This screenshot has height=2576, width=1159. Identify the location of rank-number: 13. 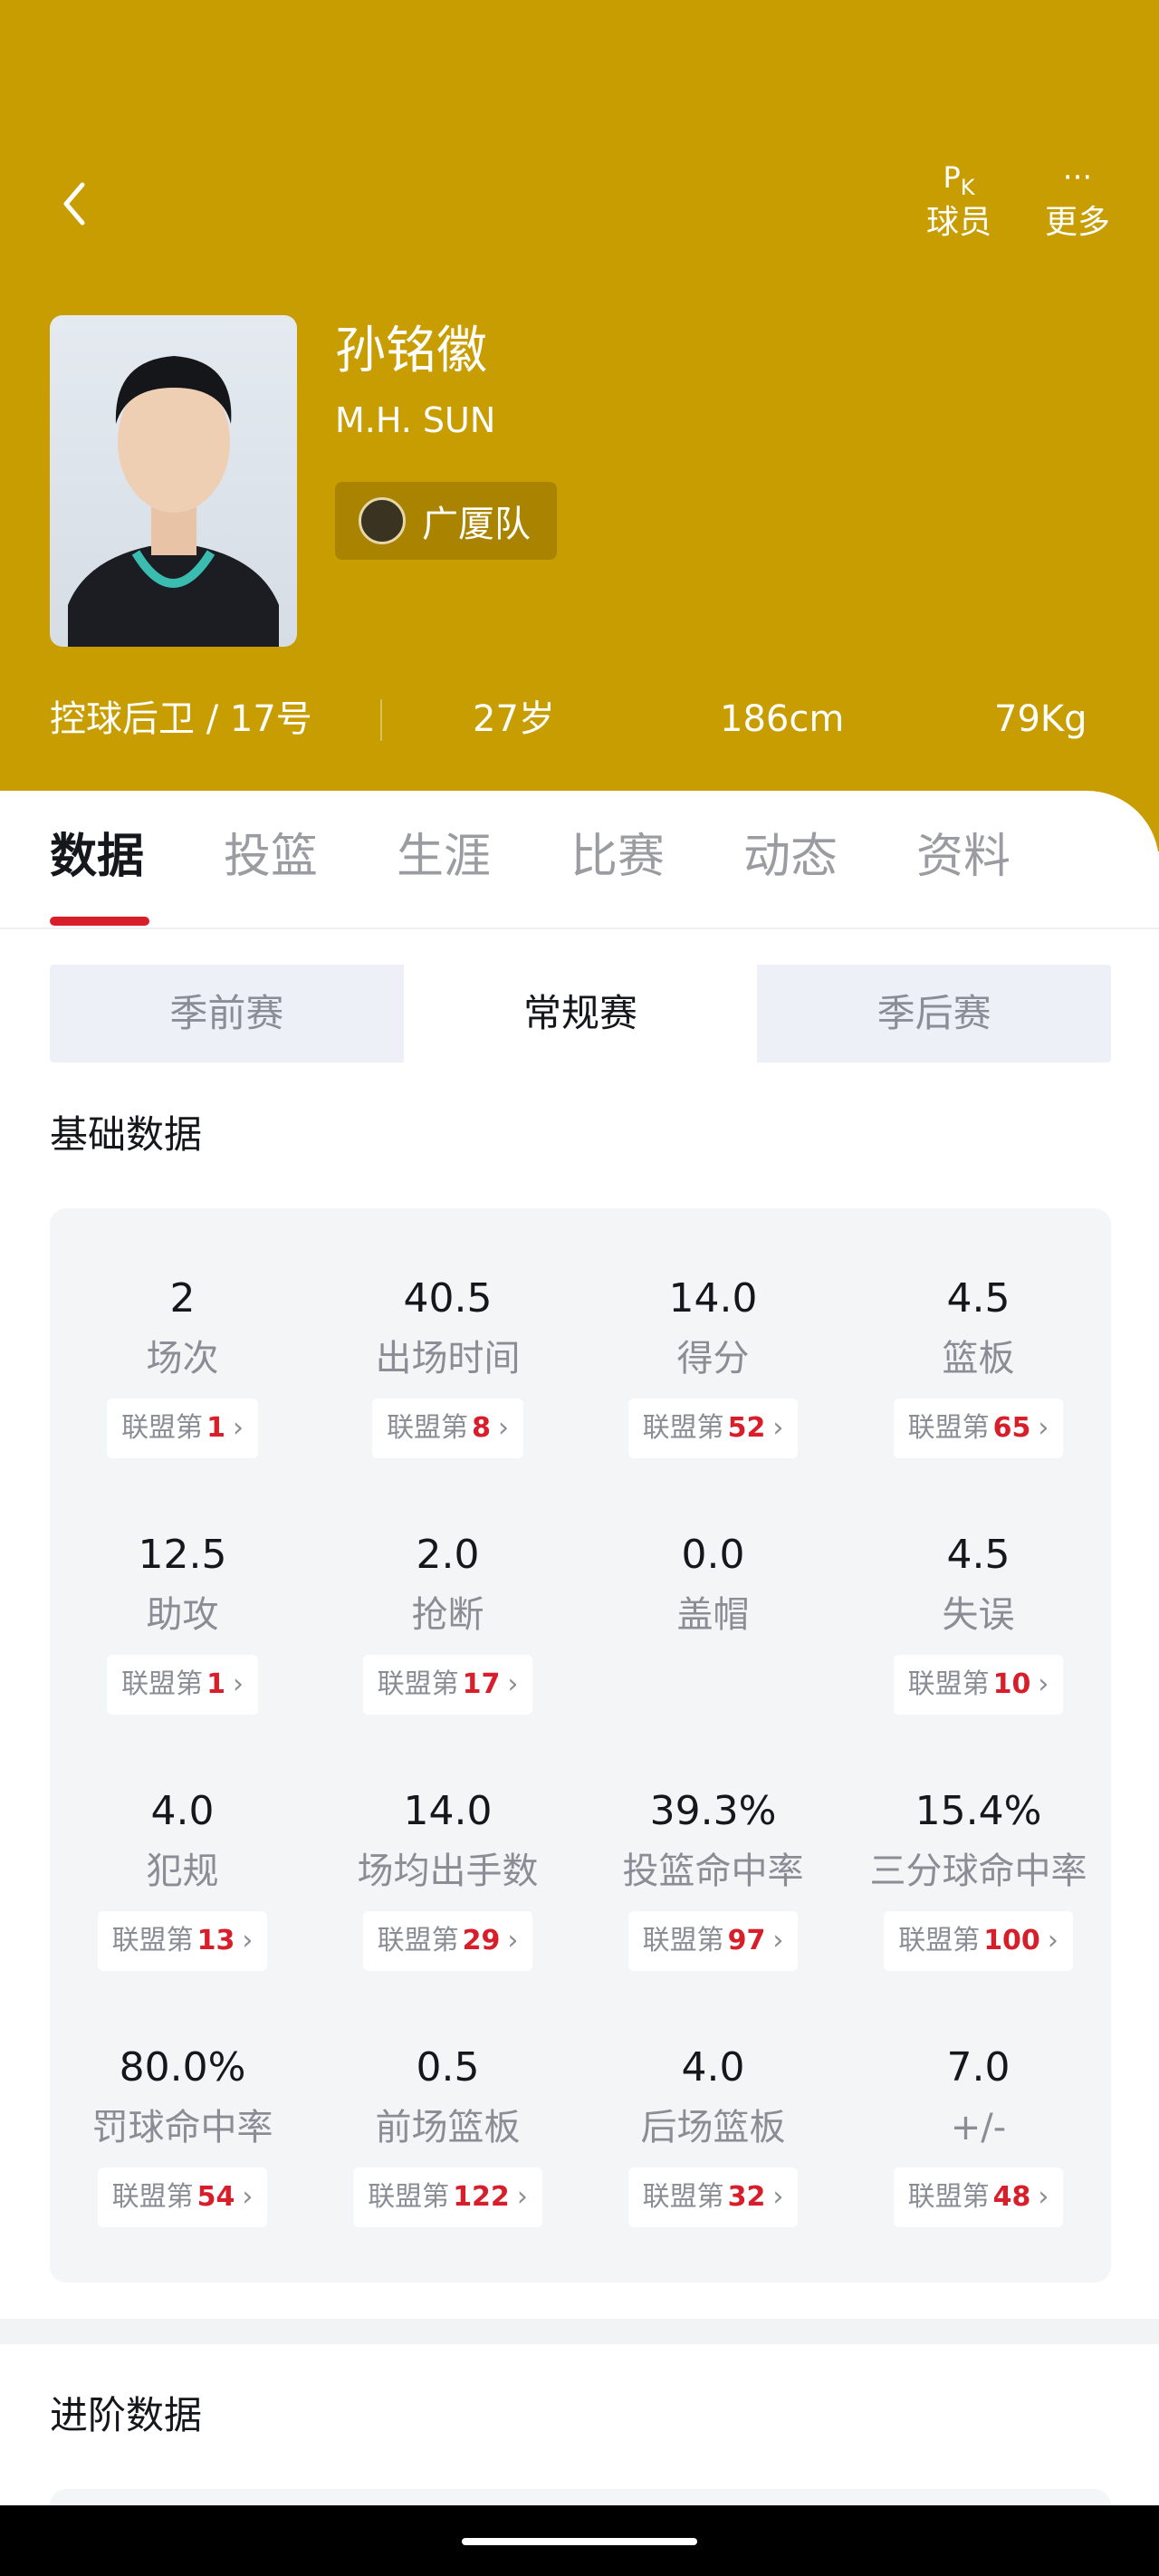
(216, 1940).